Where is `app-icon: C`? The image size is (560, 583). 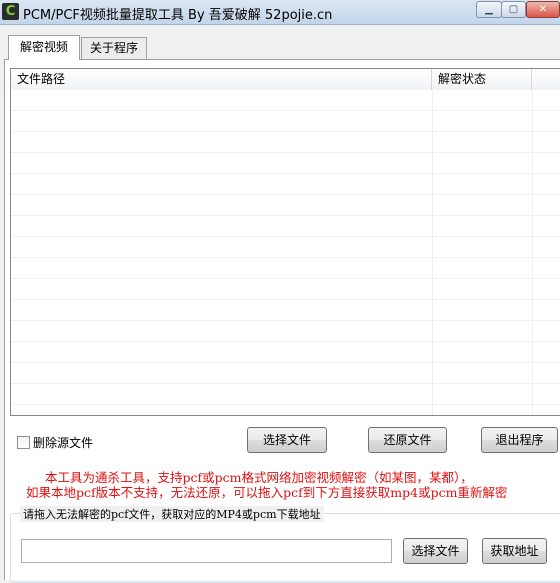
app-icon: C is located at coordinates (10, 11).